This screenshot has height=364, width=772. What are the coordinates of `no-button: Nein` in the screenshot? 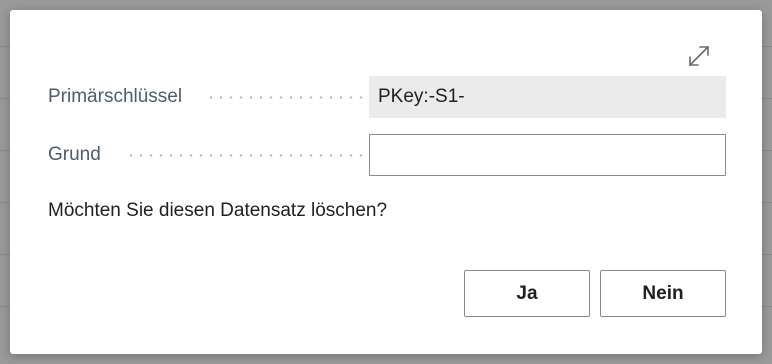 It's located at (663, 293).